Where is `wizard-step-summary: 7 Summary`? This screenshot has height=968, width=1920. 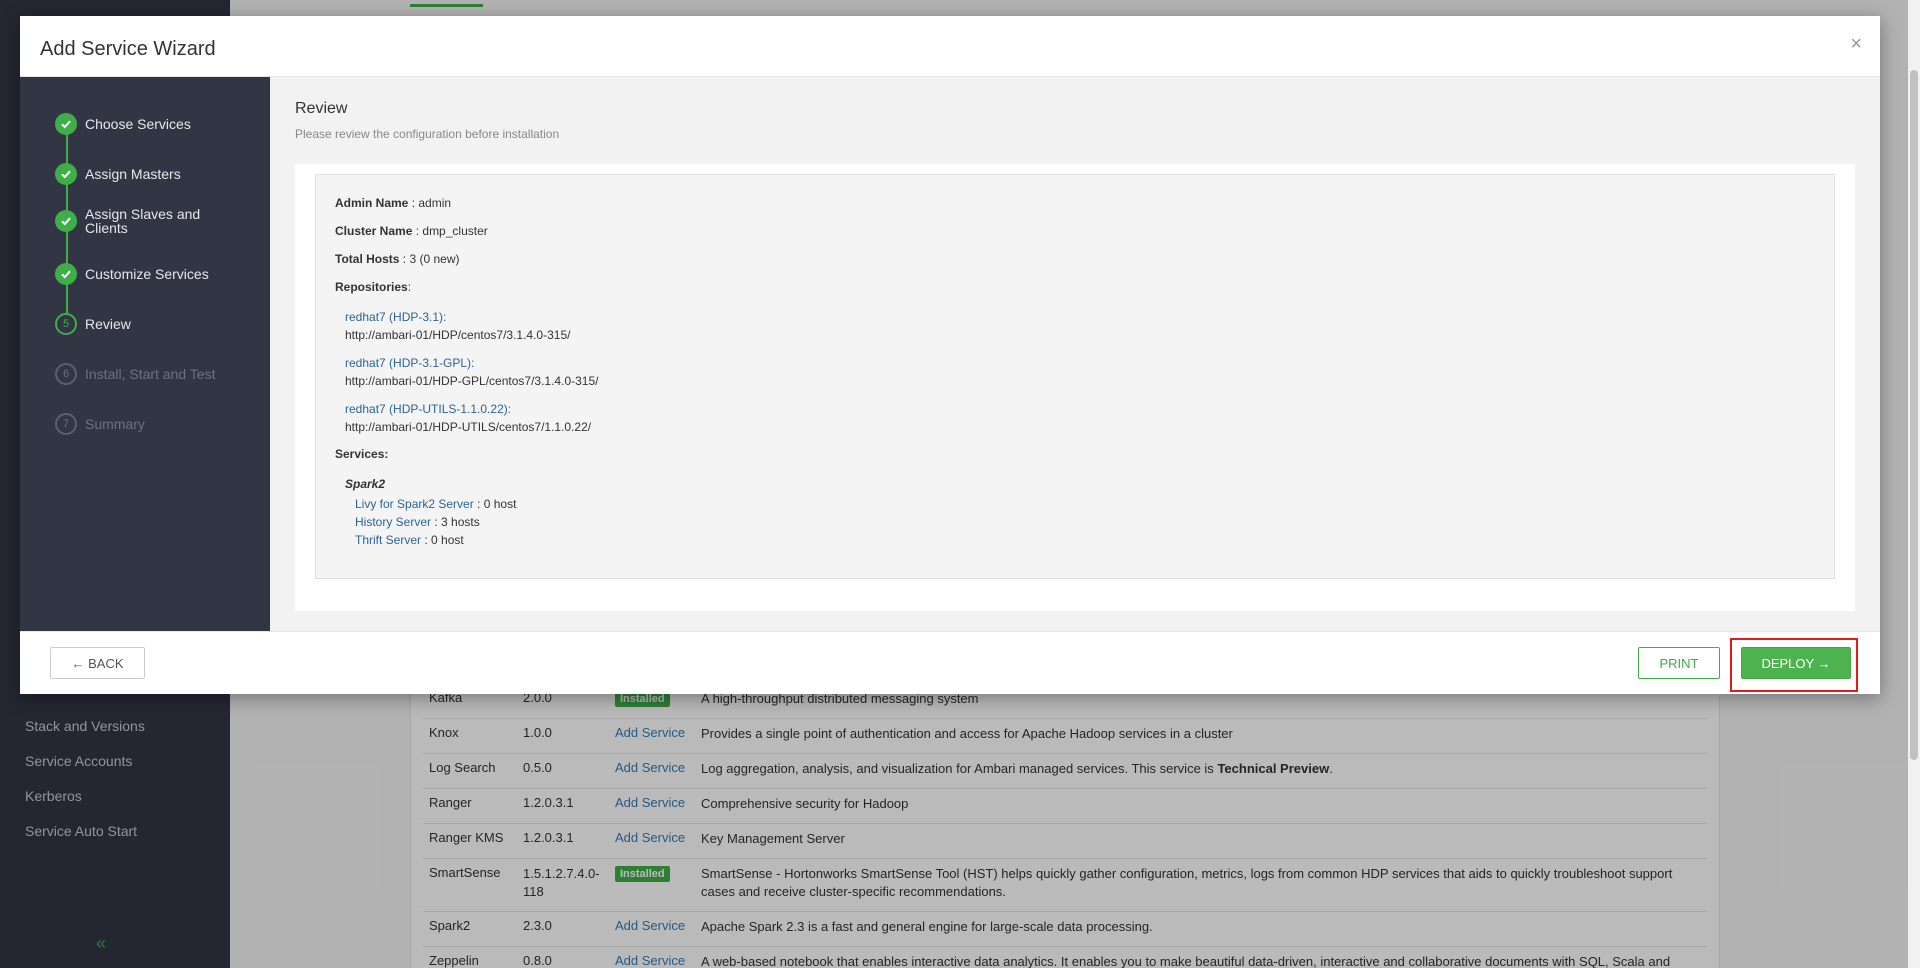
wizard-step-summary: 7 Summary is located at coordinates (140, 424).